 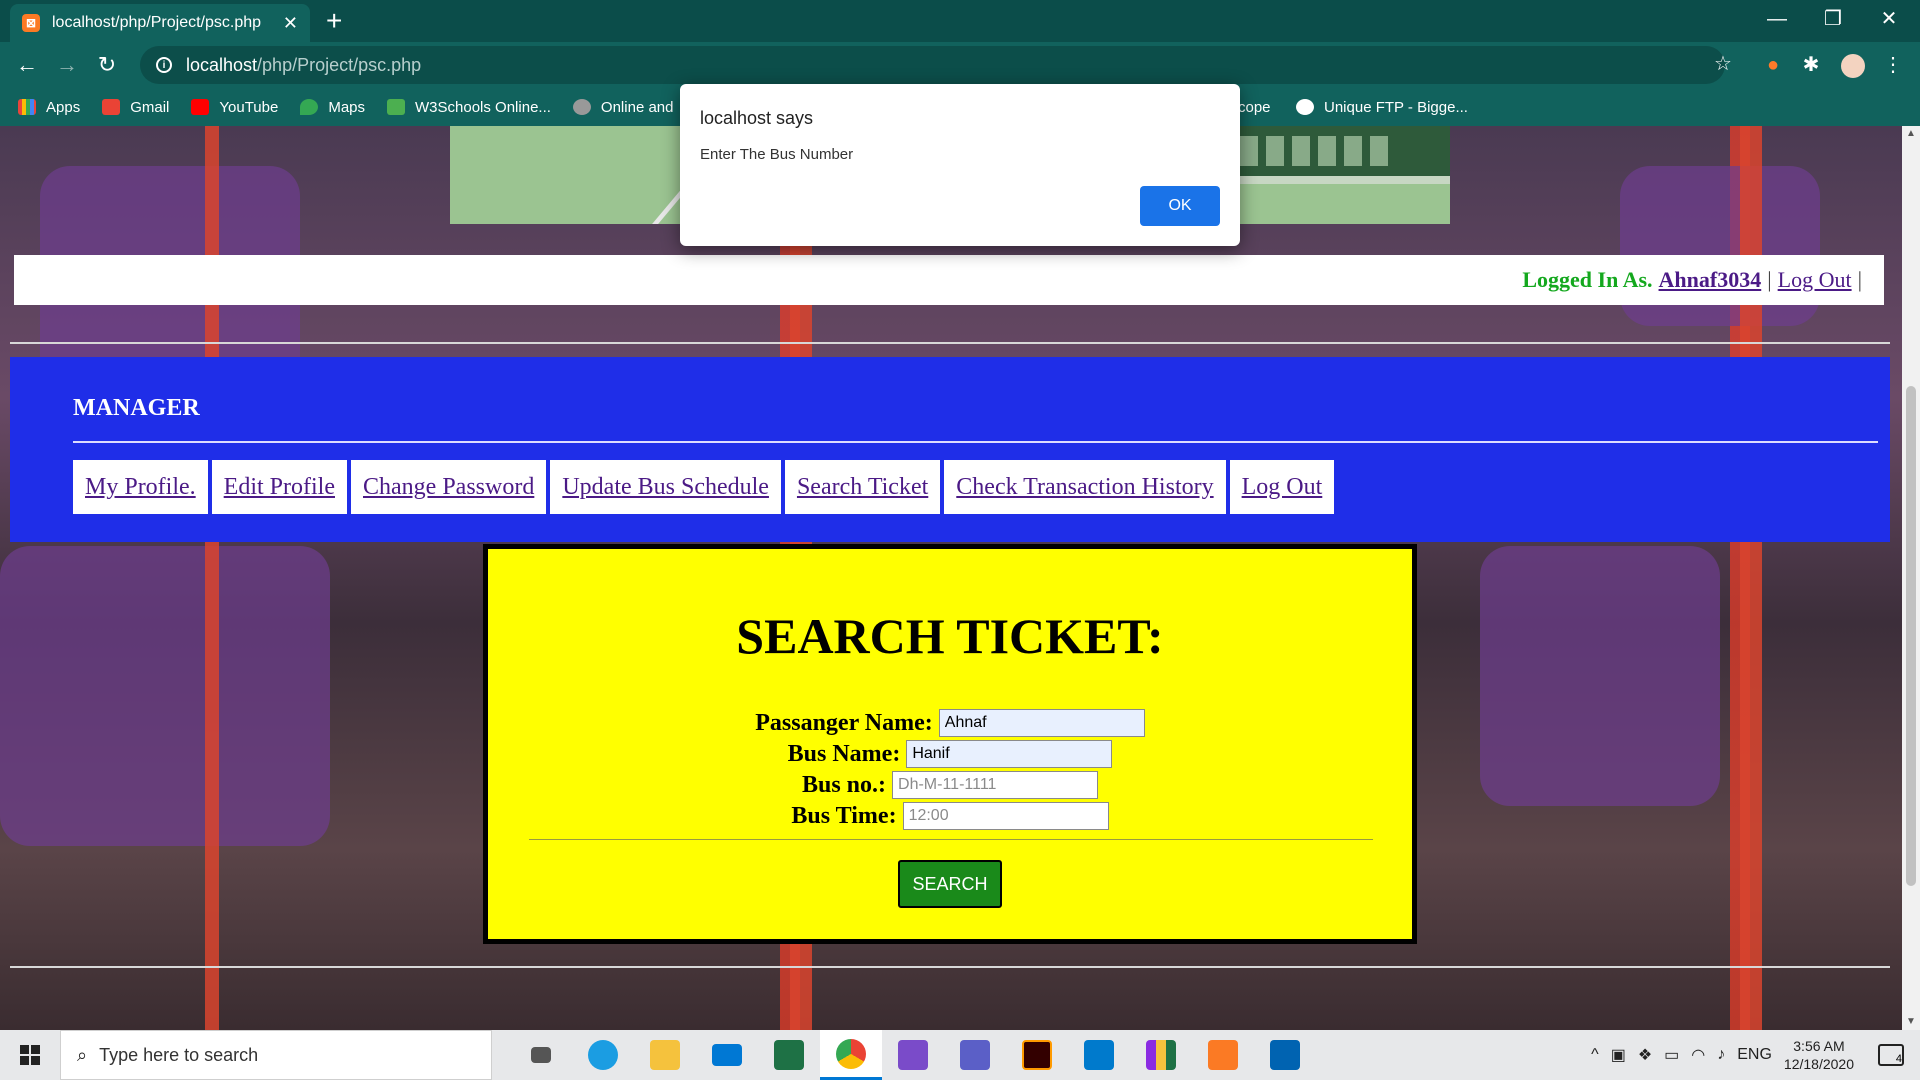 What do you see at coordinates (1099, 1055) in the screenshot?
I see `vscode-icon` at bounding box center [1099, 1055].